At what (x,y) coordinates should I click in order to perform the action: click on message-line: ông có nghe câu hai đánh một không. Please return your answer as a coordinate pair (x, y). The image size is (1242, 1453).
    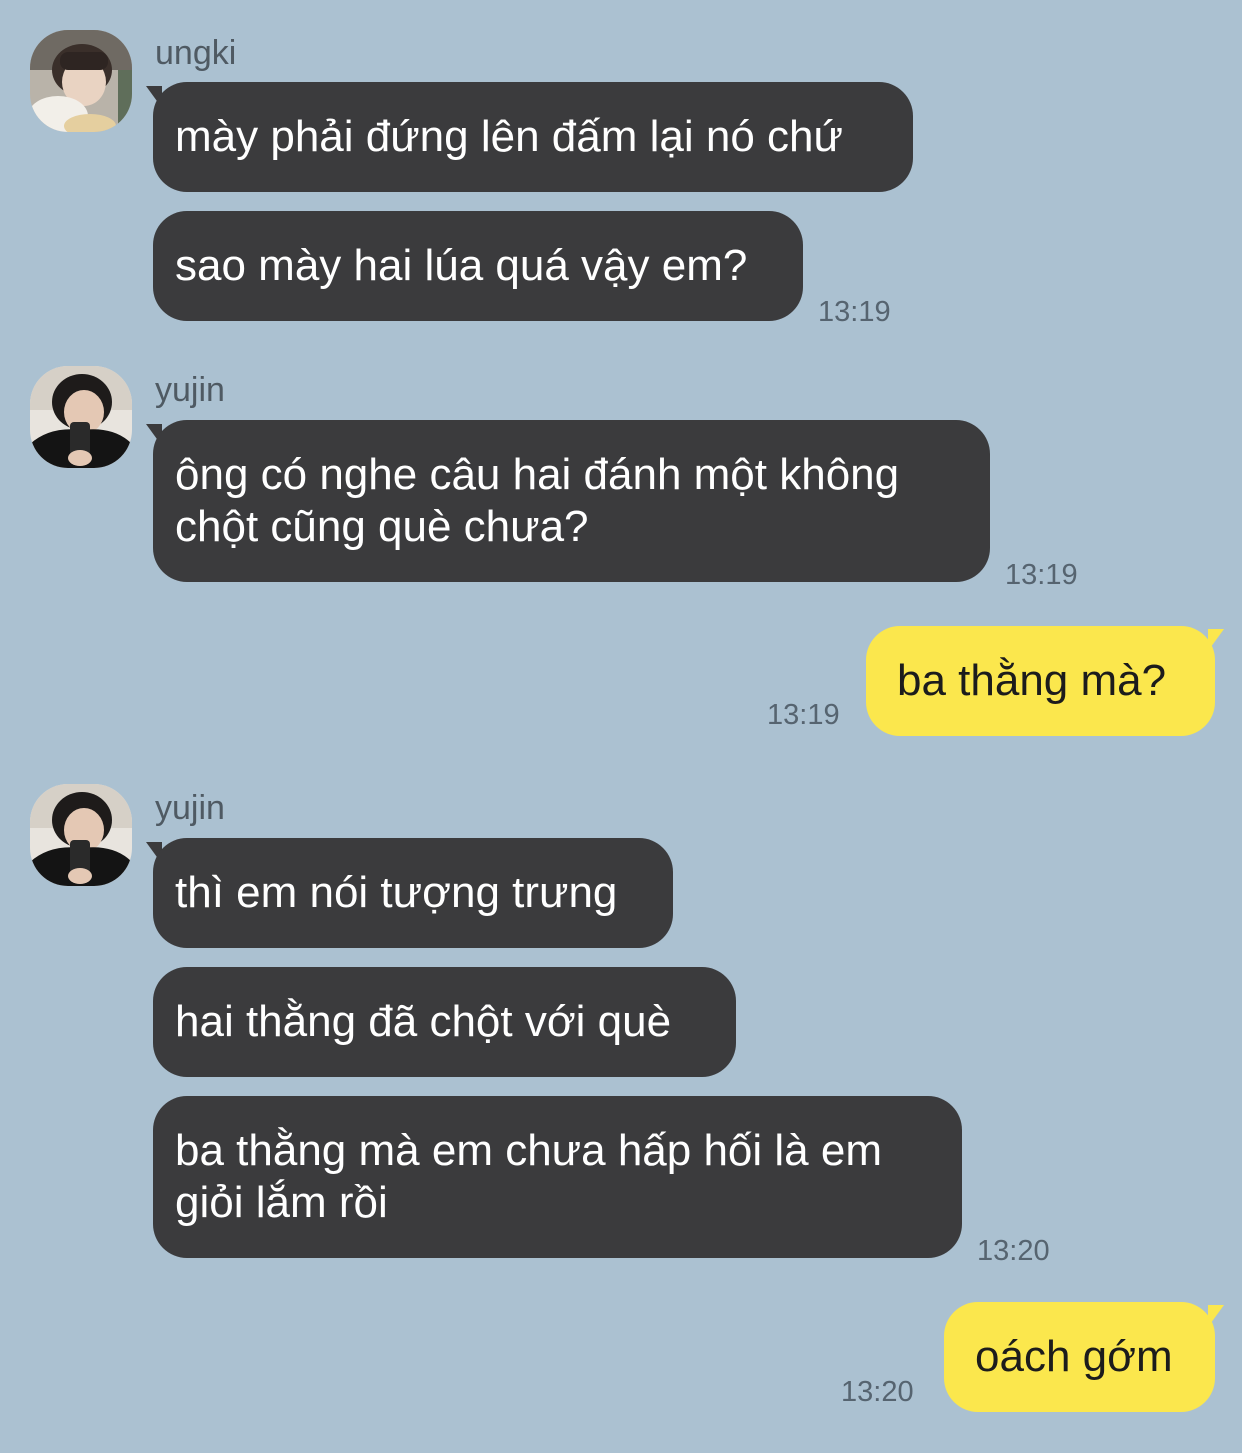
    Looking at the image, I should click on (537, 474).